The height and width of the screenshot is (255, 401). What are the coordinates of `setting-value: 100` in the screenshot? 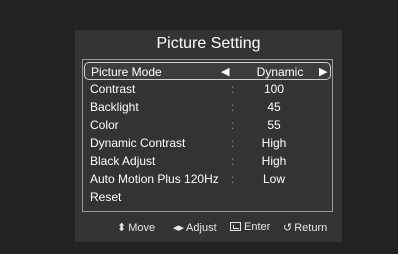 It's located at (274, 89).